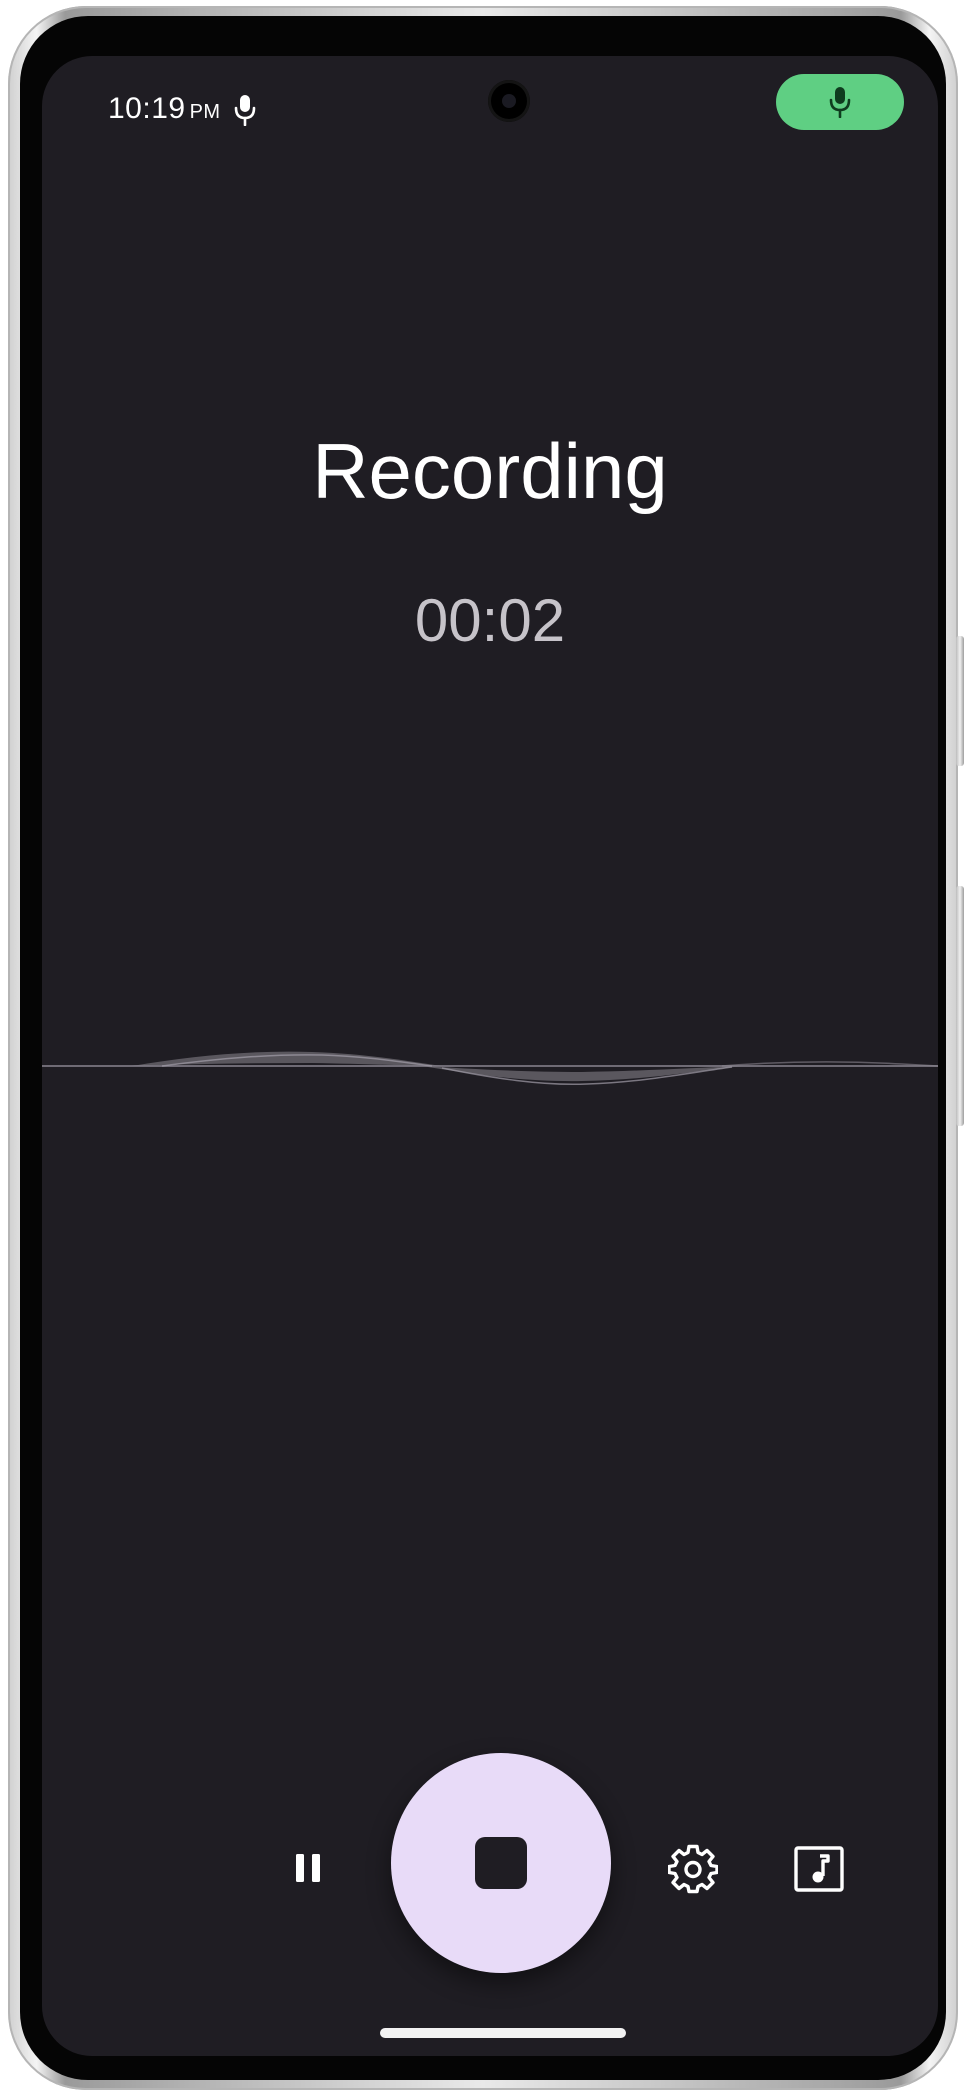 The height and width of the screenshot is (2100, 978). Describe the element at coordinates (300, 1868) in the screenshot. I see `pause-icon` at that location.